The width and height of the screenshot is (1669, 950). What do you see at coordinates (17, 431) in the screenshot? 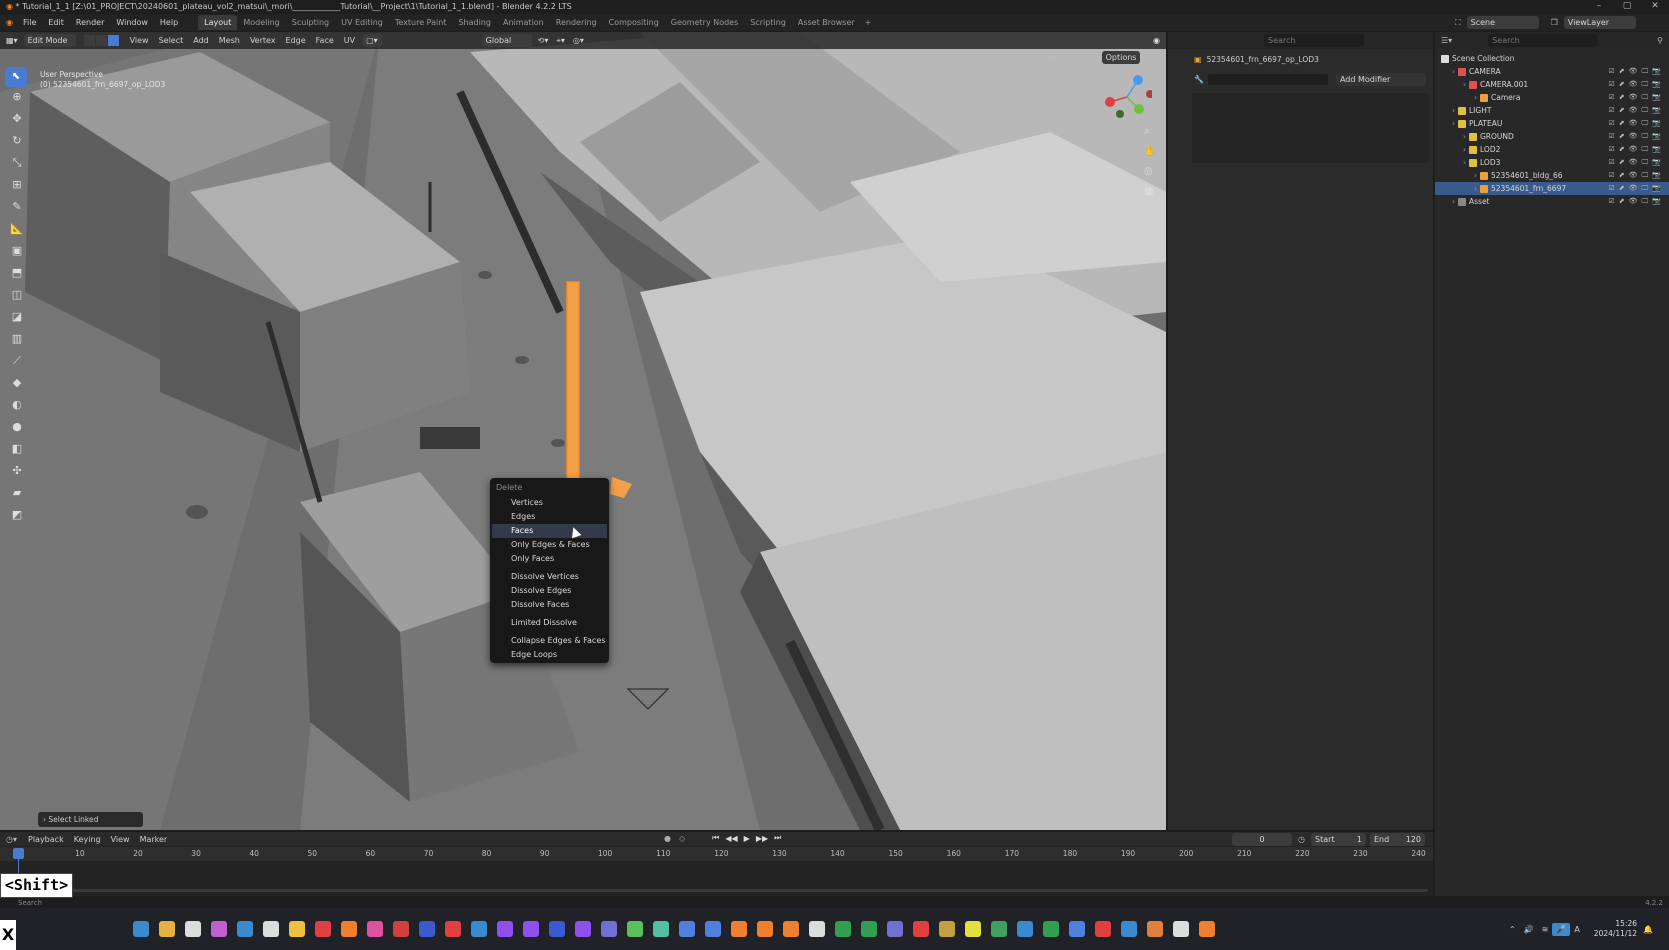
I see `smooth-tool-icon: ●` at bounding box center [17, 431].